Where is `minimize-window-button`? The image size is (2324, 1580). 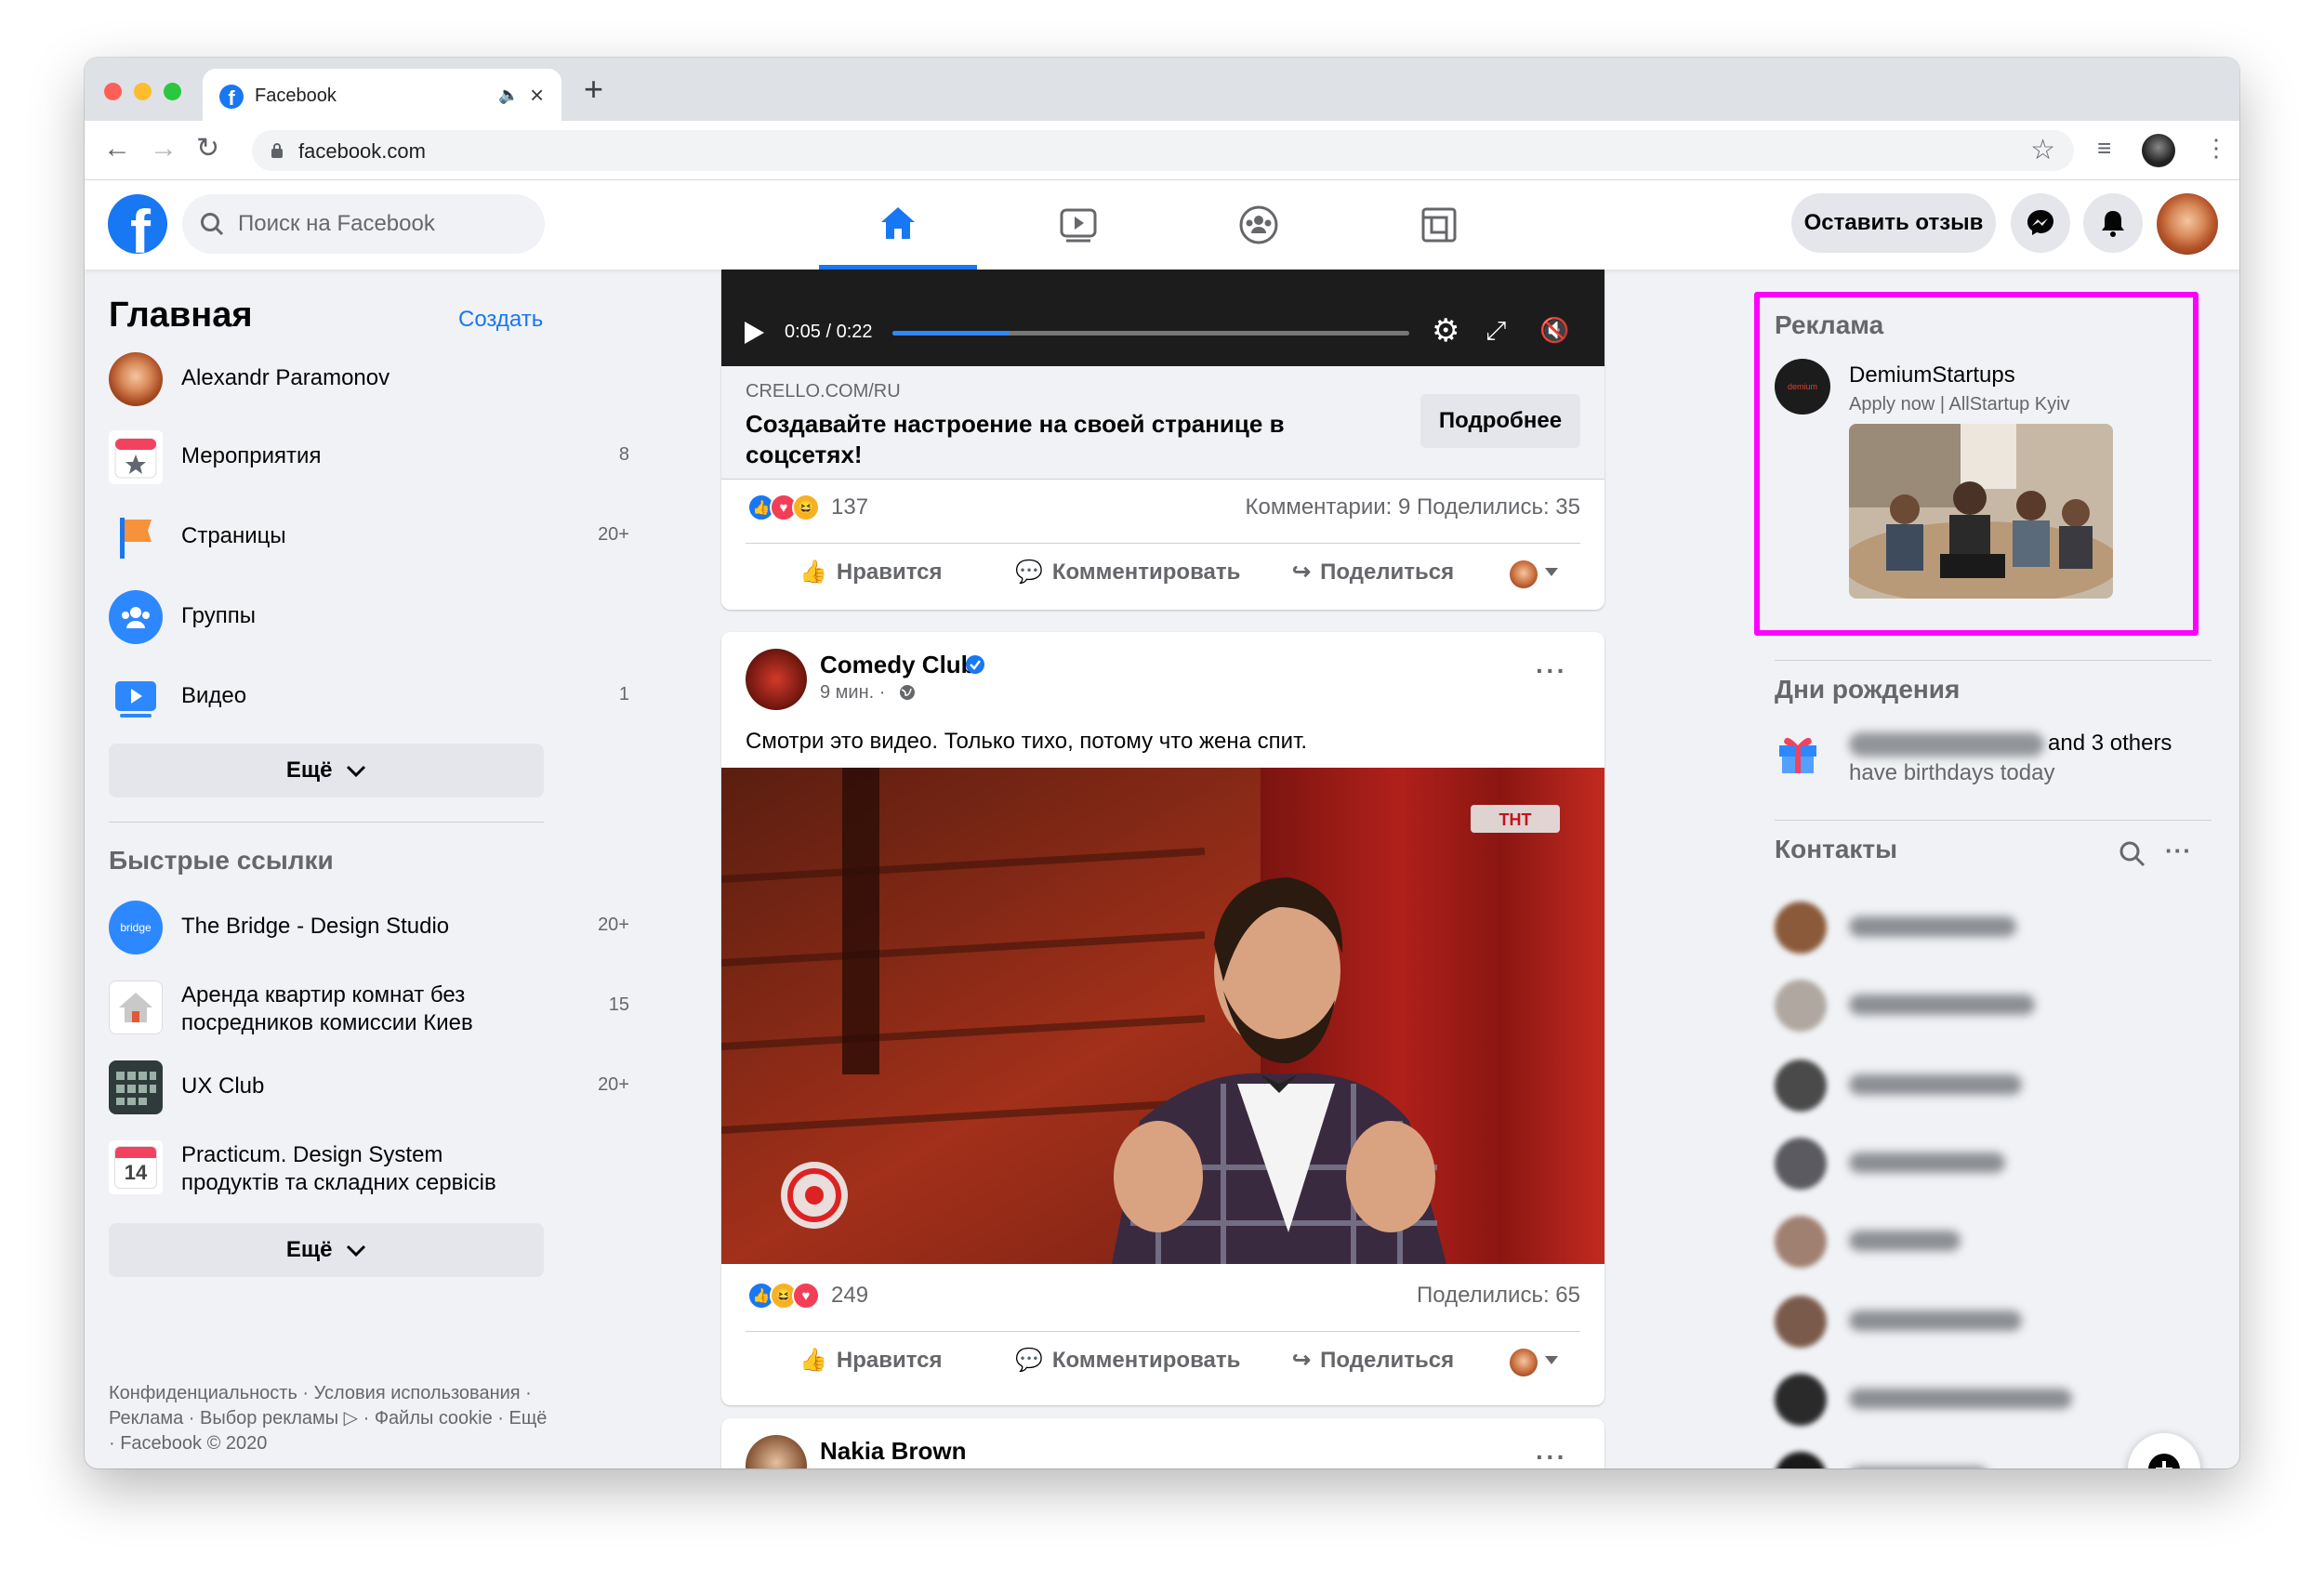
minimize-window-button is located at coordinates (143, 91).